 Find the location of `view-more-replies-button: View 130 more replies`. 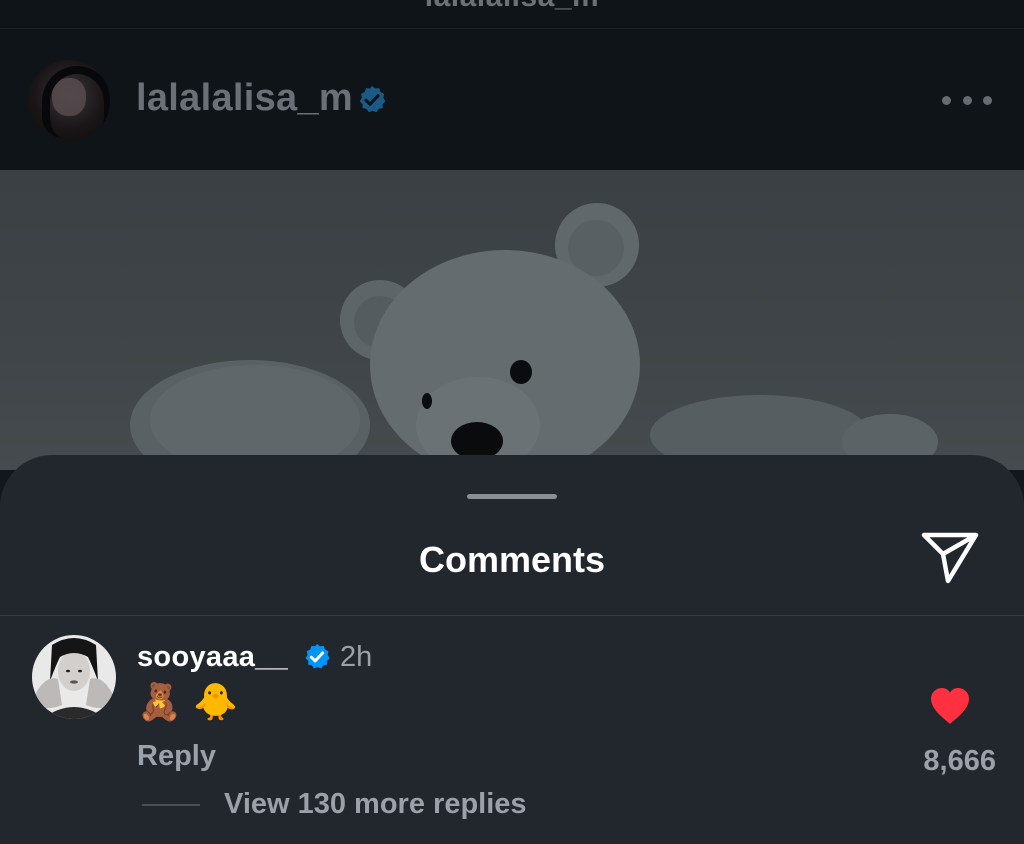

view-more-replies-button: View 130 more replies is located at coordinates (375, 804).